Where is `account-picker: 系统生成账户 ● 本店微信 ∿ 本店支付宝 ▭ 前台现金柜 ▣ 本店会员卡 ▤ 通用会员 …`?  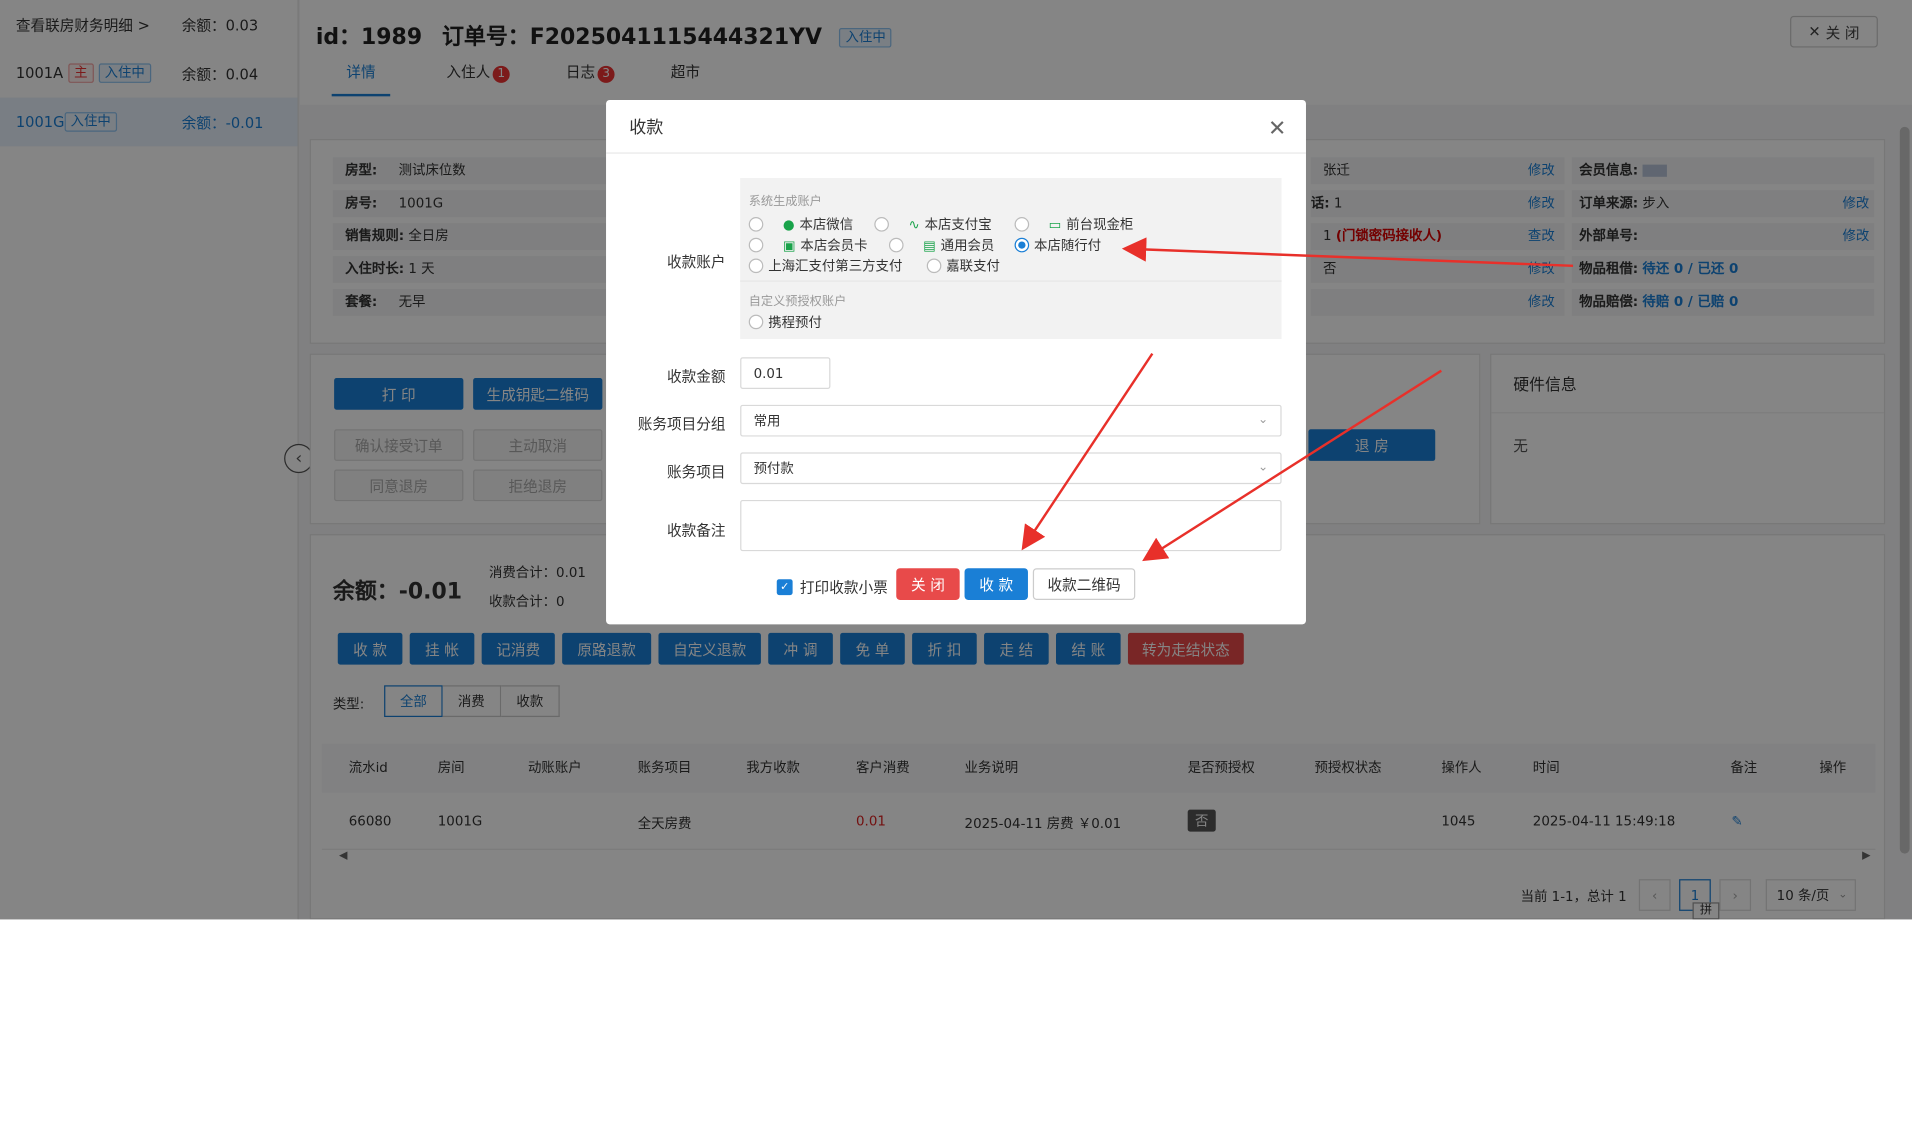
account-picker: 系统生成账户 ● 本店微信 ∿ 本店支付宝 ▭ 前台现金柜 ▣ 本店会员卡 ▤ 通用会员 … is located at coordinates (1011, 258).